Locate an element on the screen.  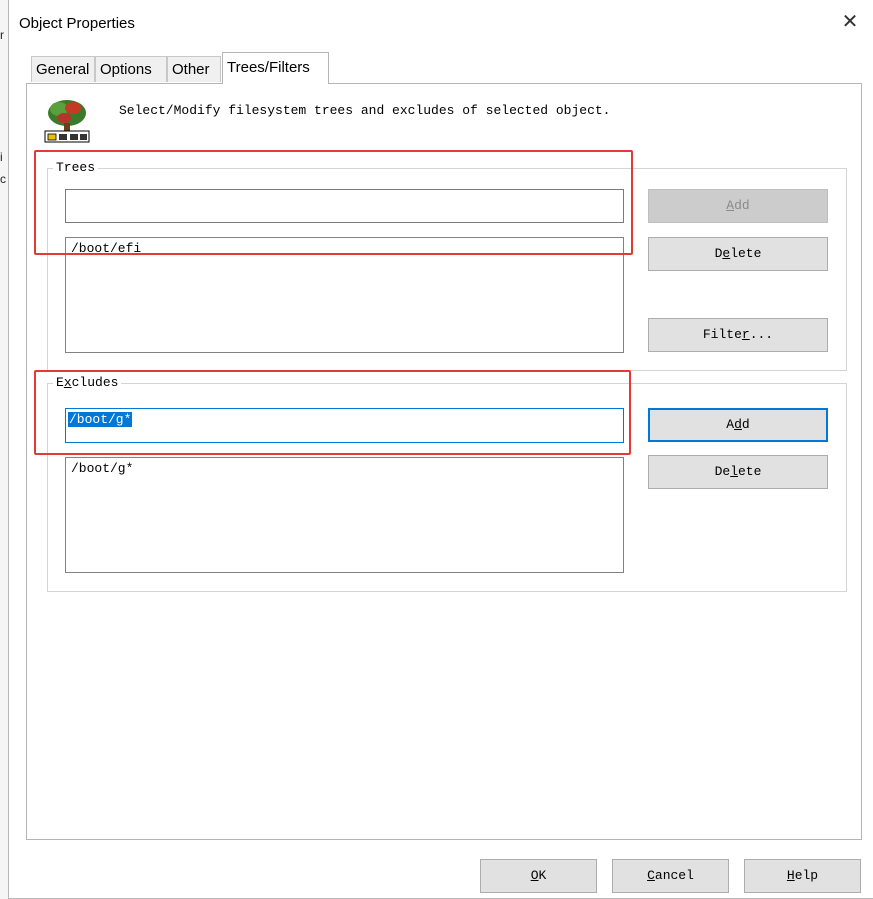
background-text-fragment: c is located at coordinates (3, 179).